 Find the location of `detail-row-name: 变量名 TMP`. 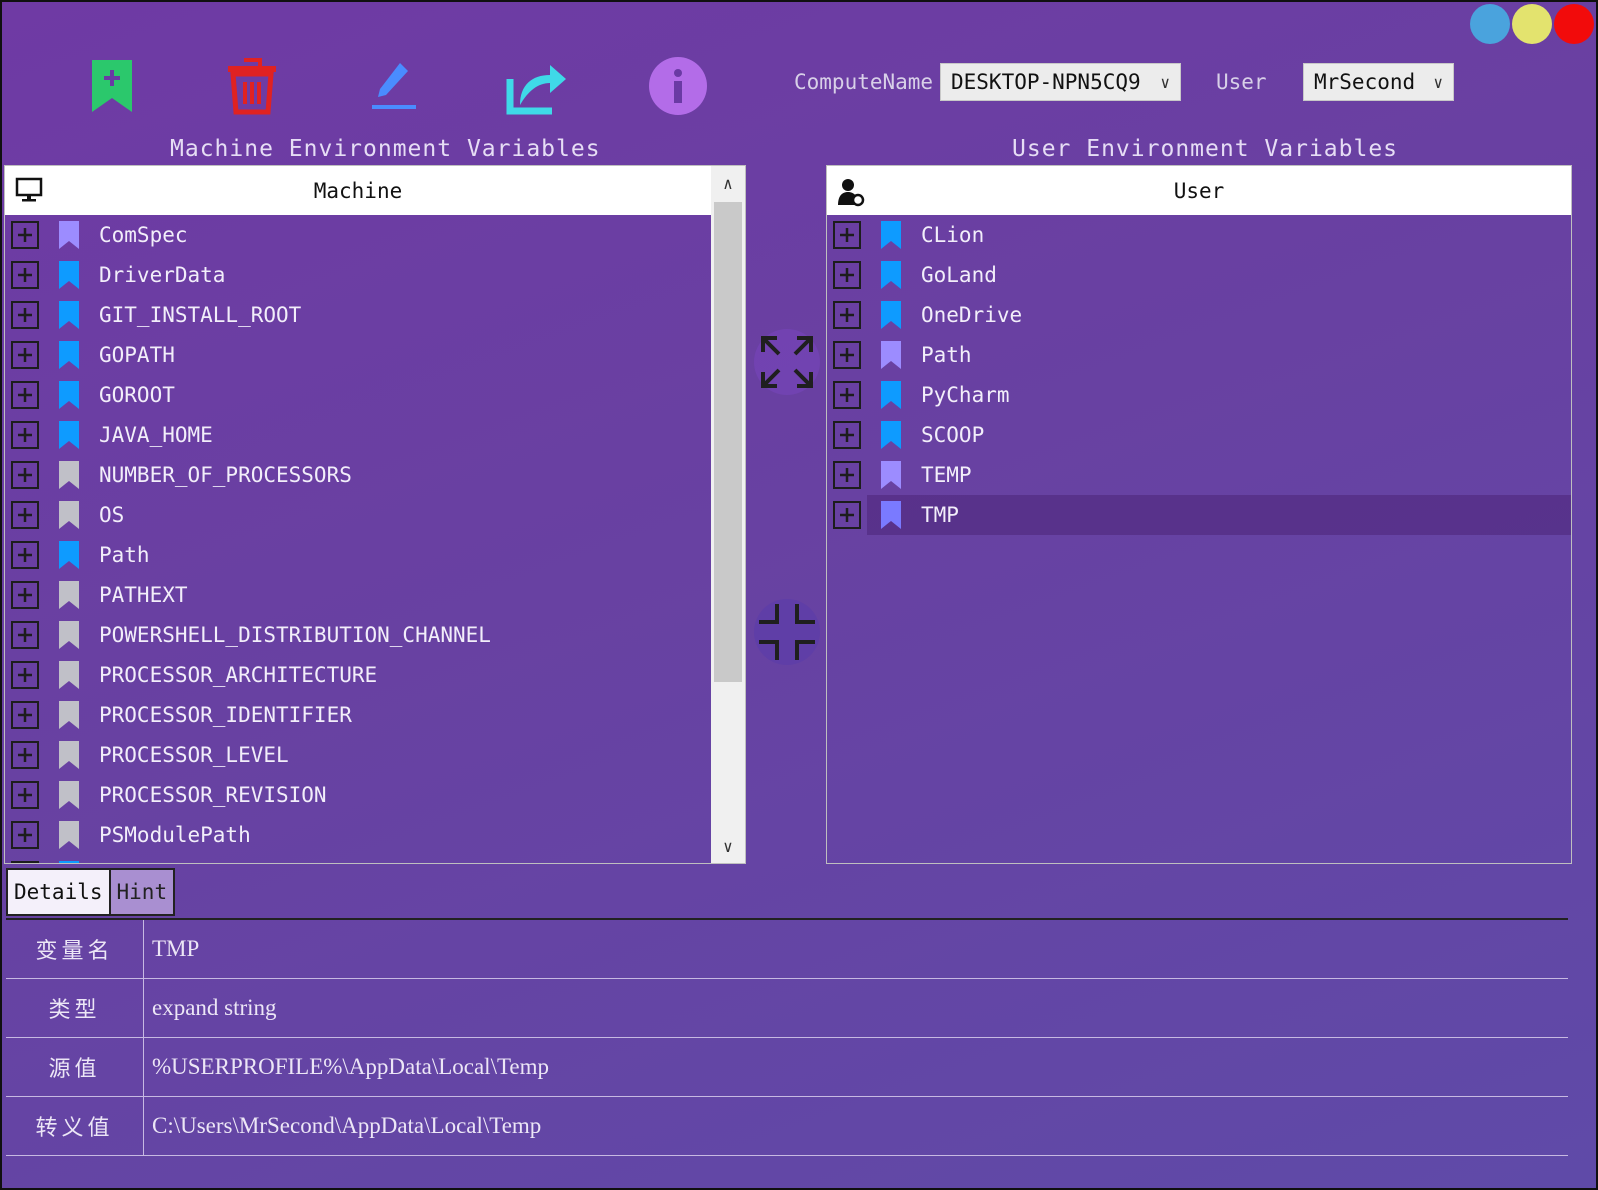

detail-row-name: 变量名 TMP is located at coordinates (787, 949).